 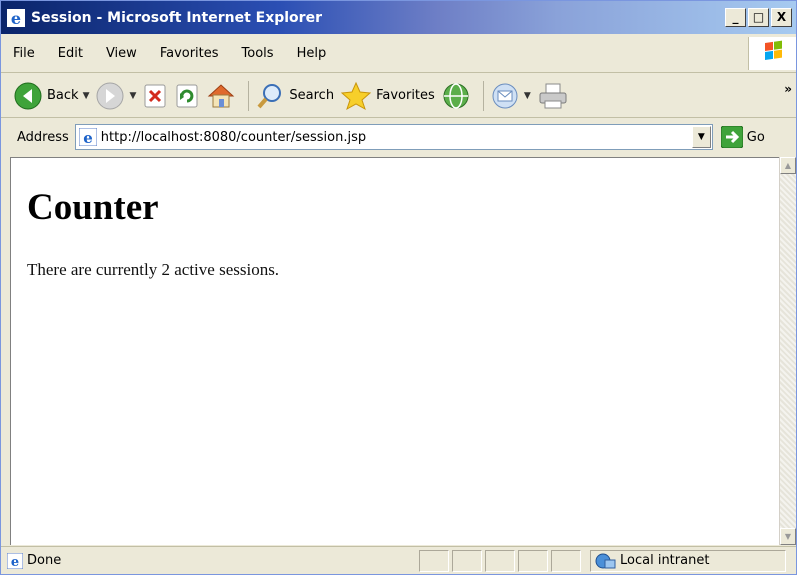 I want to click on menu-edit: Edit, so click(x=70, y=53).